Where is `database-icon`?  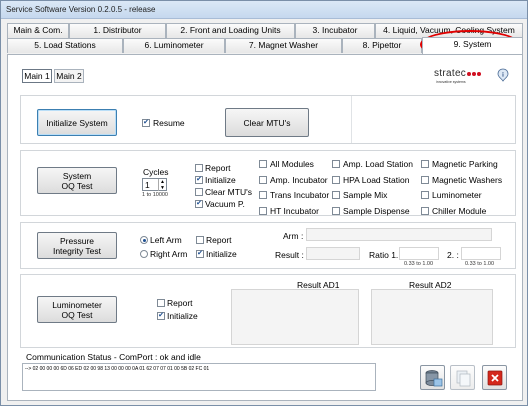 database-icon is located at coordinates (434, 378).